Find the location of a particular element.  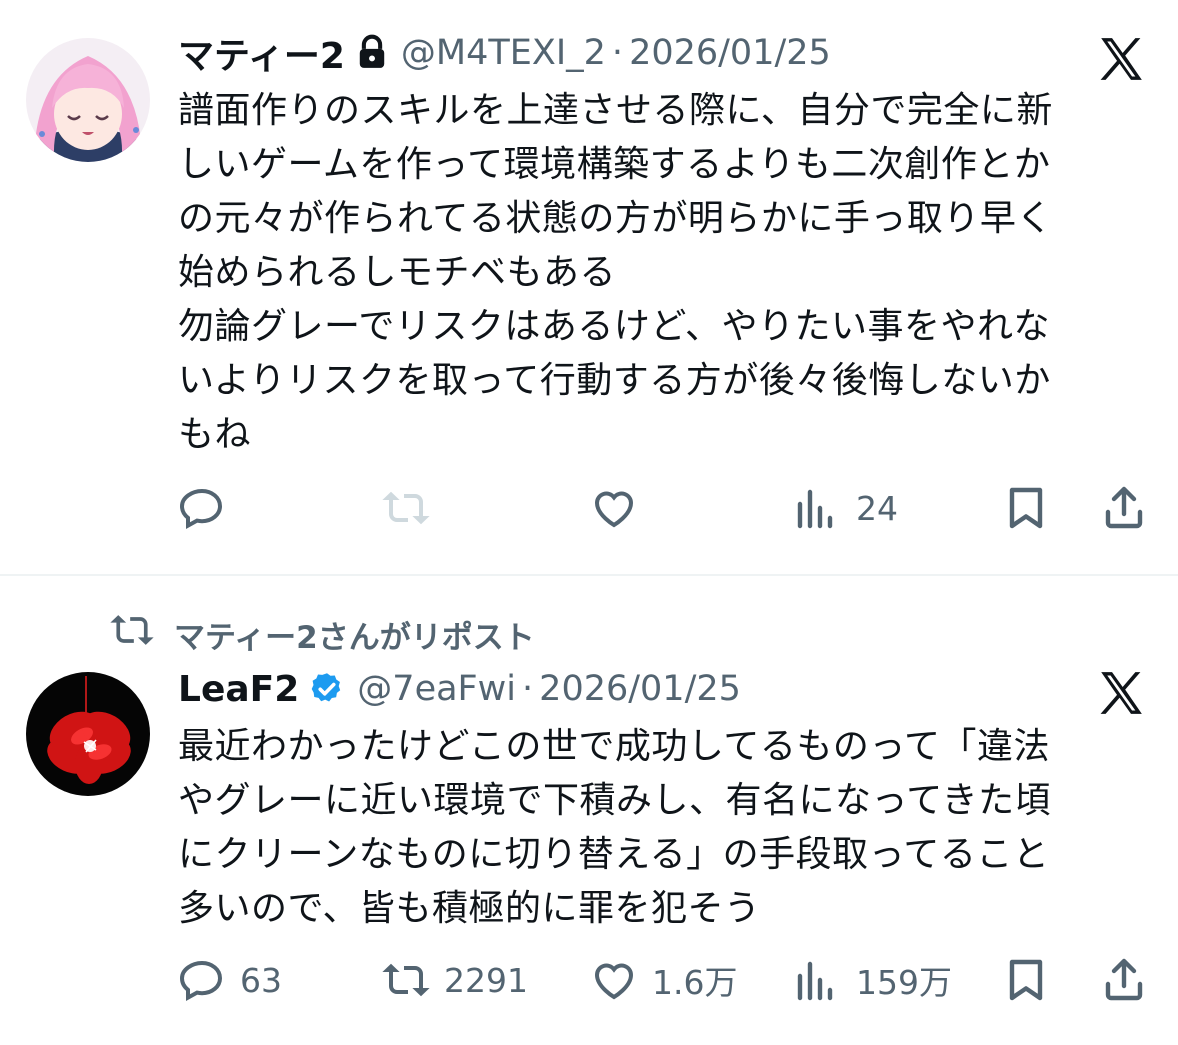

verified-badge-icon is located at coordinates (327, 689).